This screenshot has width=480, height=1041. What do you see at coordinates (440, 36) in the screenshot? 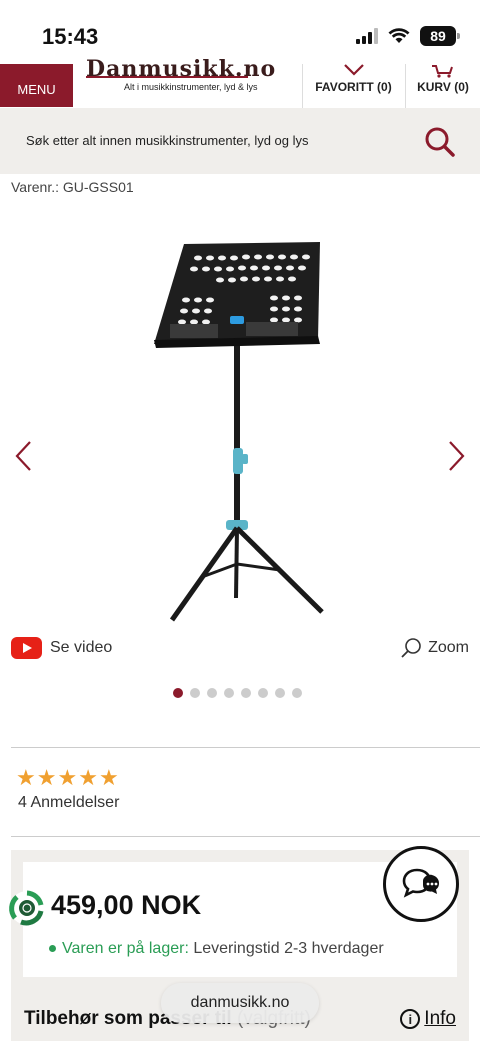
I see `battery-icon: 89` at bounding box center [440, 36].